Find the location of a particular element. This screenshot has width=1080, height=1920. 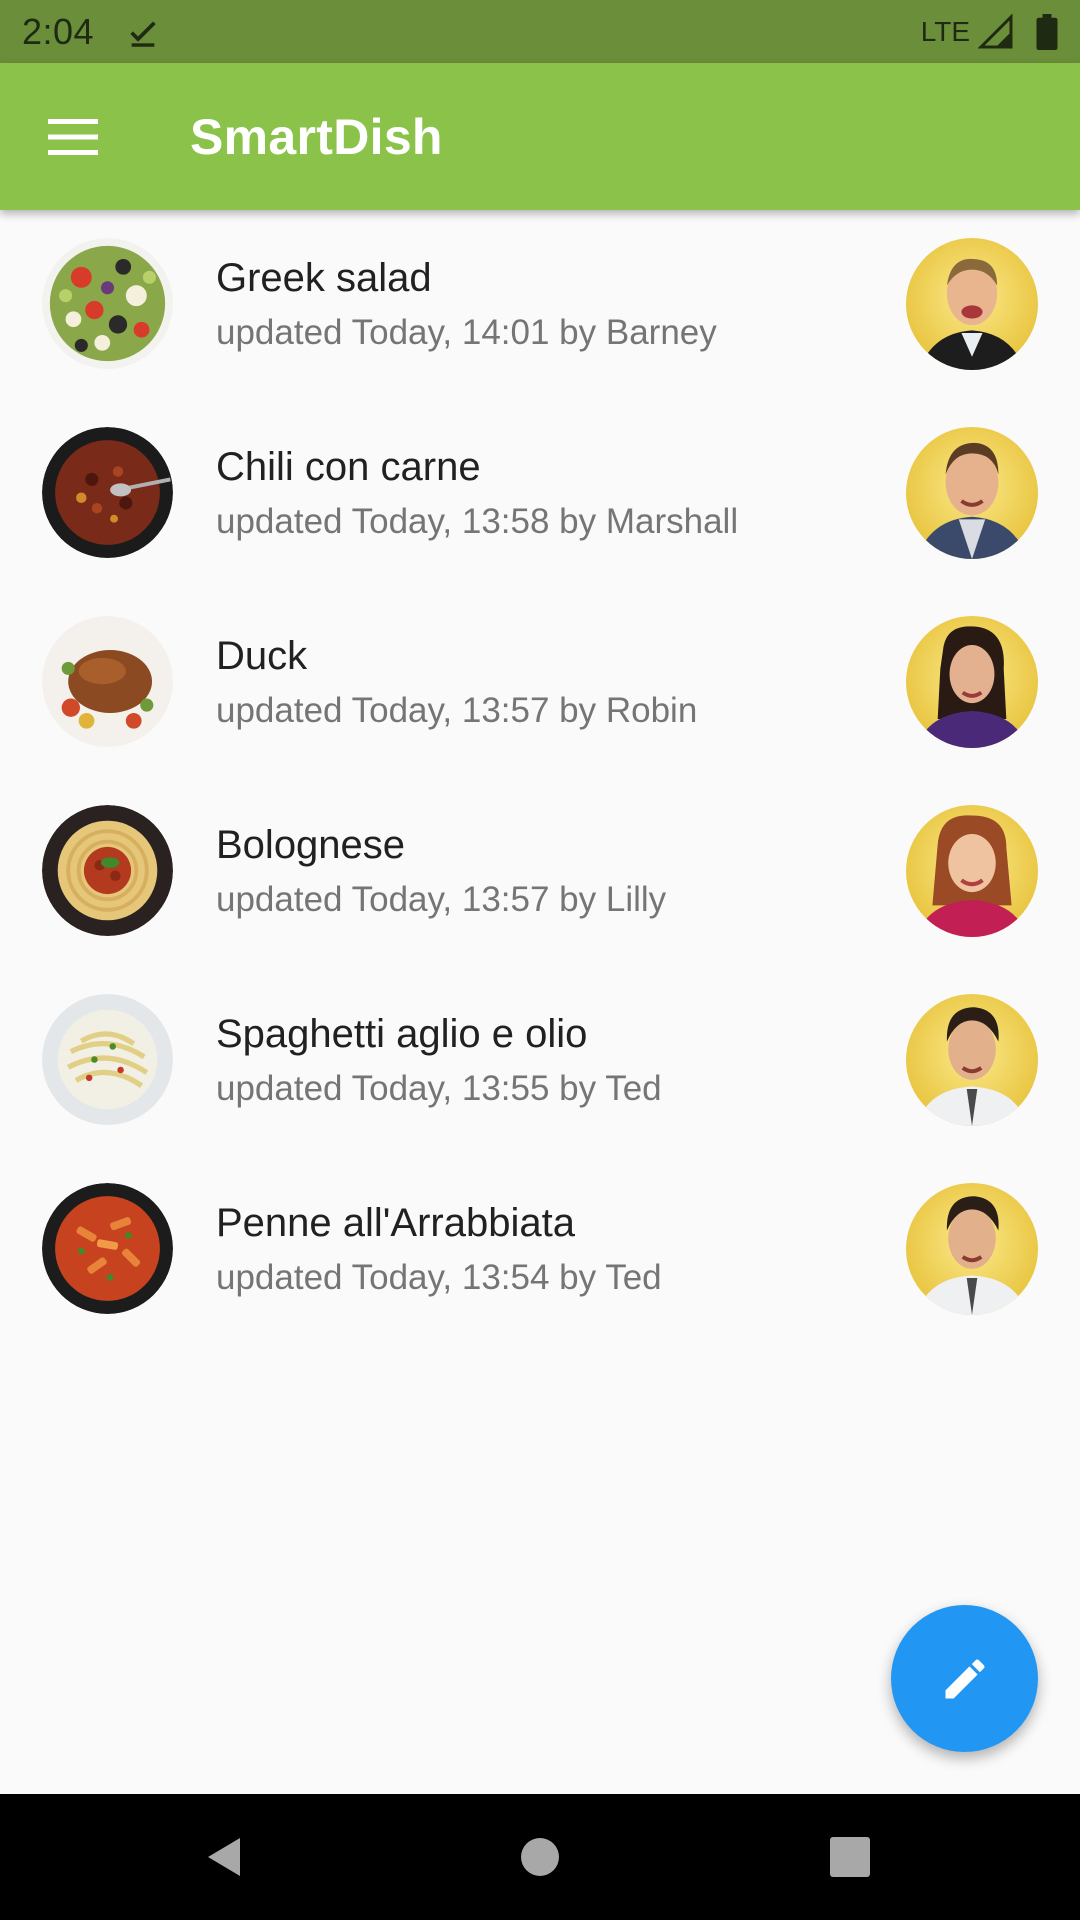

edit-fab-button is located at coordinates (964, 1678).